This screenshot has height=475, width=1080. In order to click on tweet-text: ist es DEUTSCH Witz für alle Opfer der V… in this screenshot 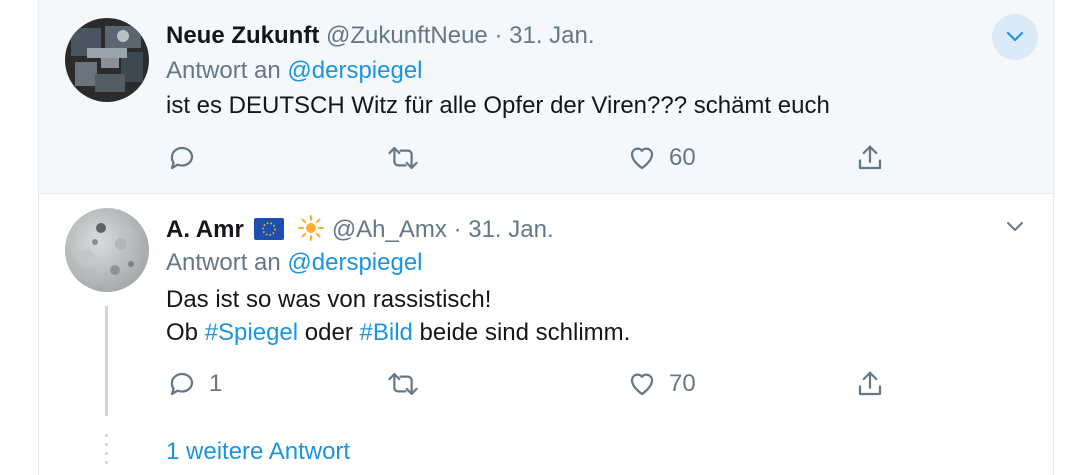, I will do `click(498, 105)`.